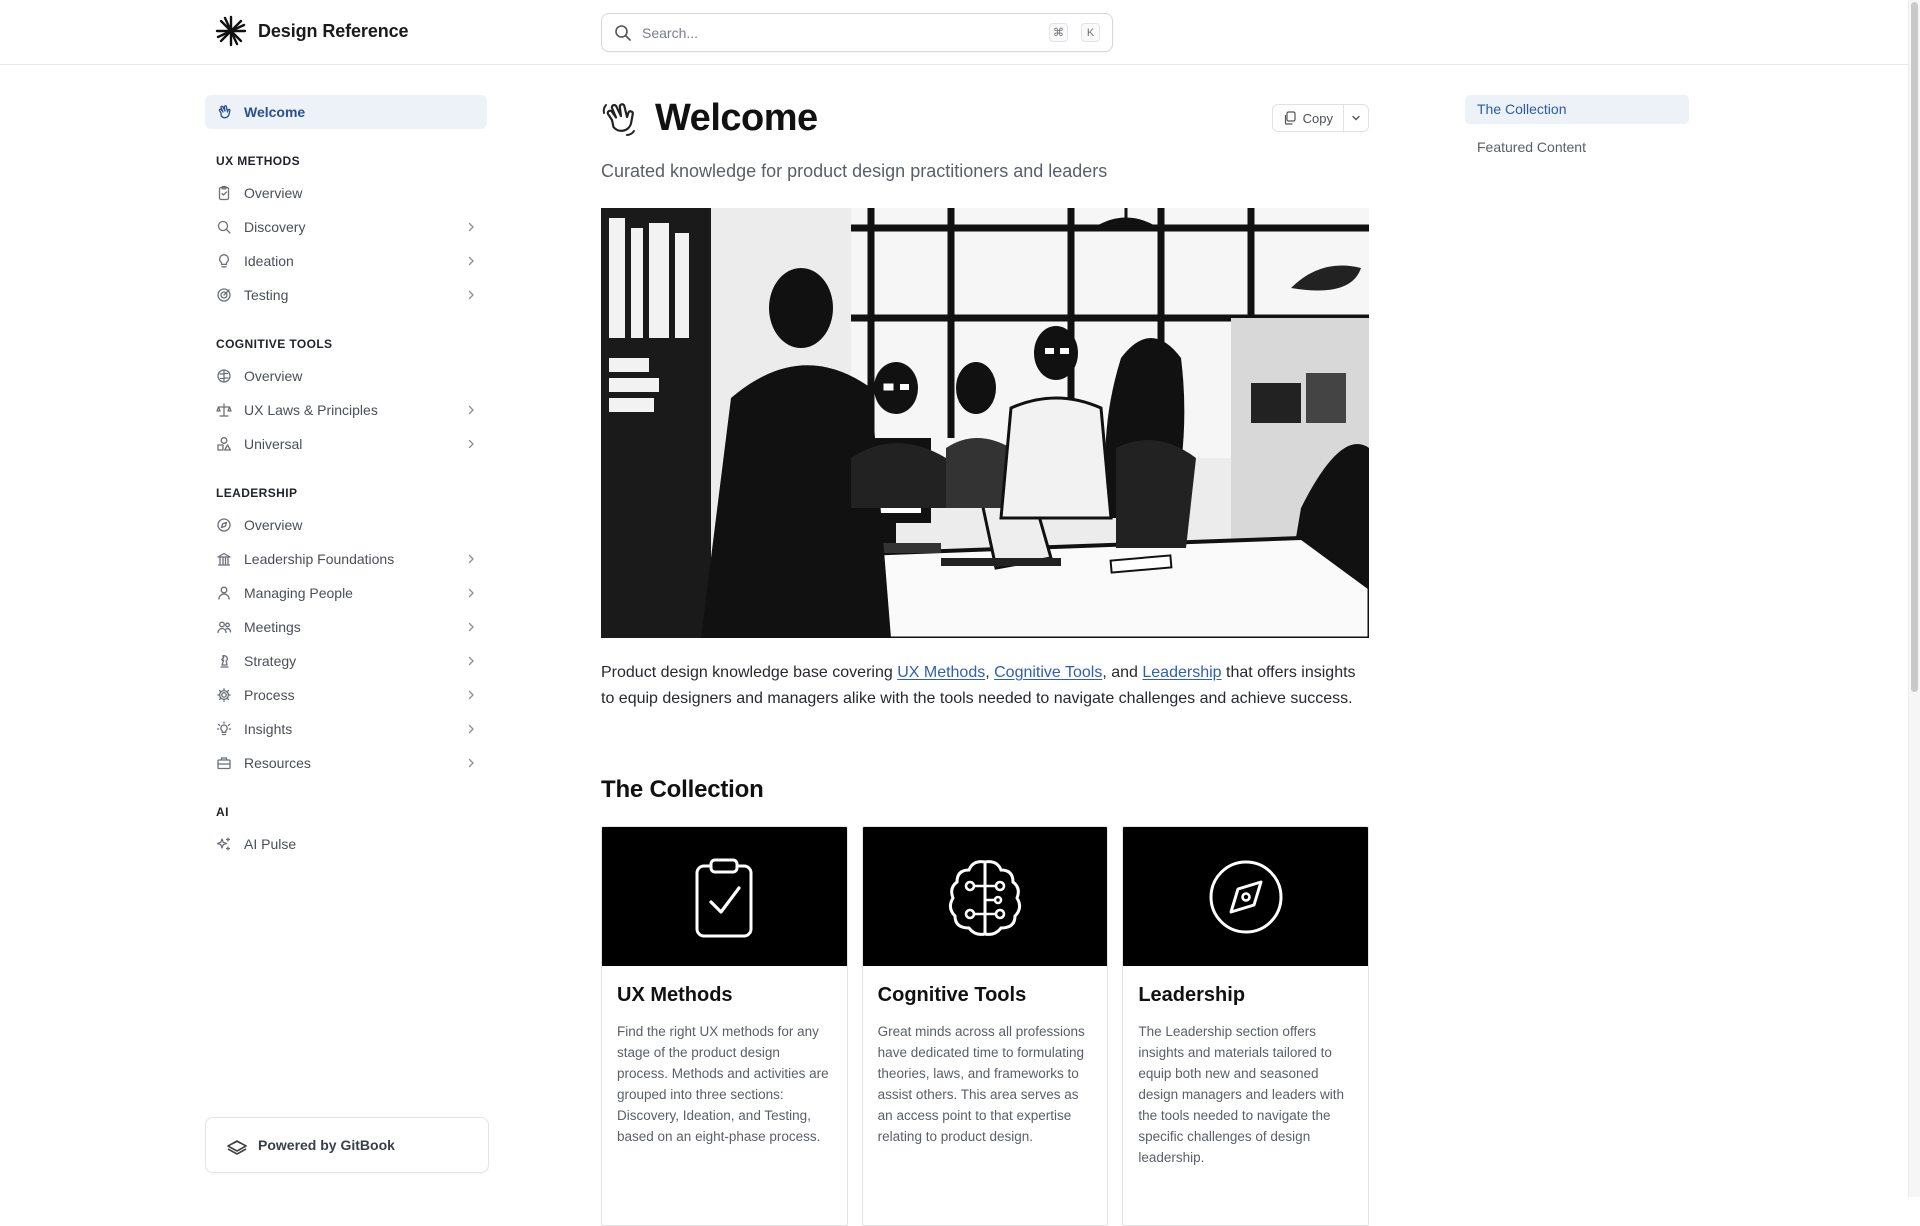  What do you see at coordinates (224, 763) in the screenshot?
I see `toolbox-icon` at bounding box center [224, 763].